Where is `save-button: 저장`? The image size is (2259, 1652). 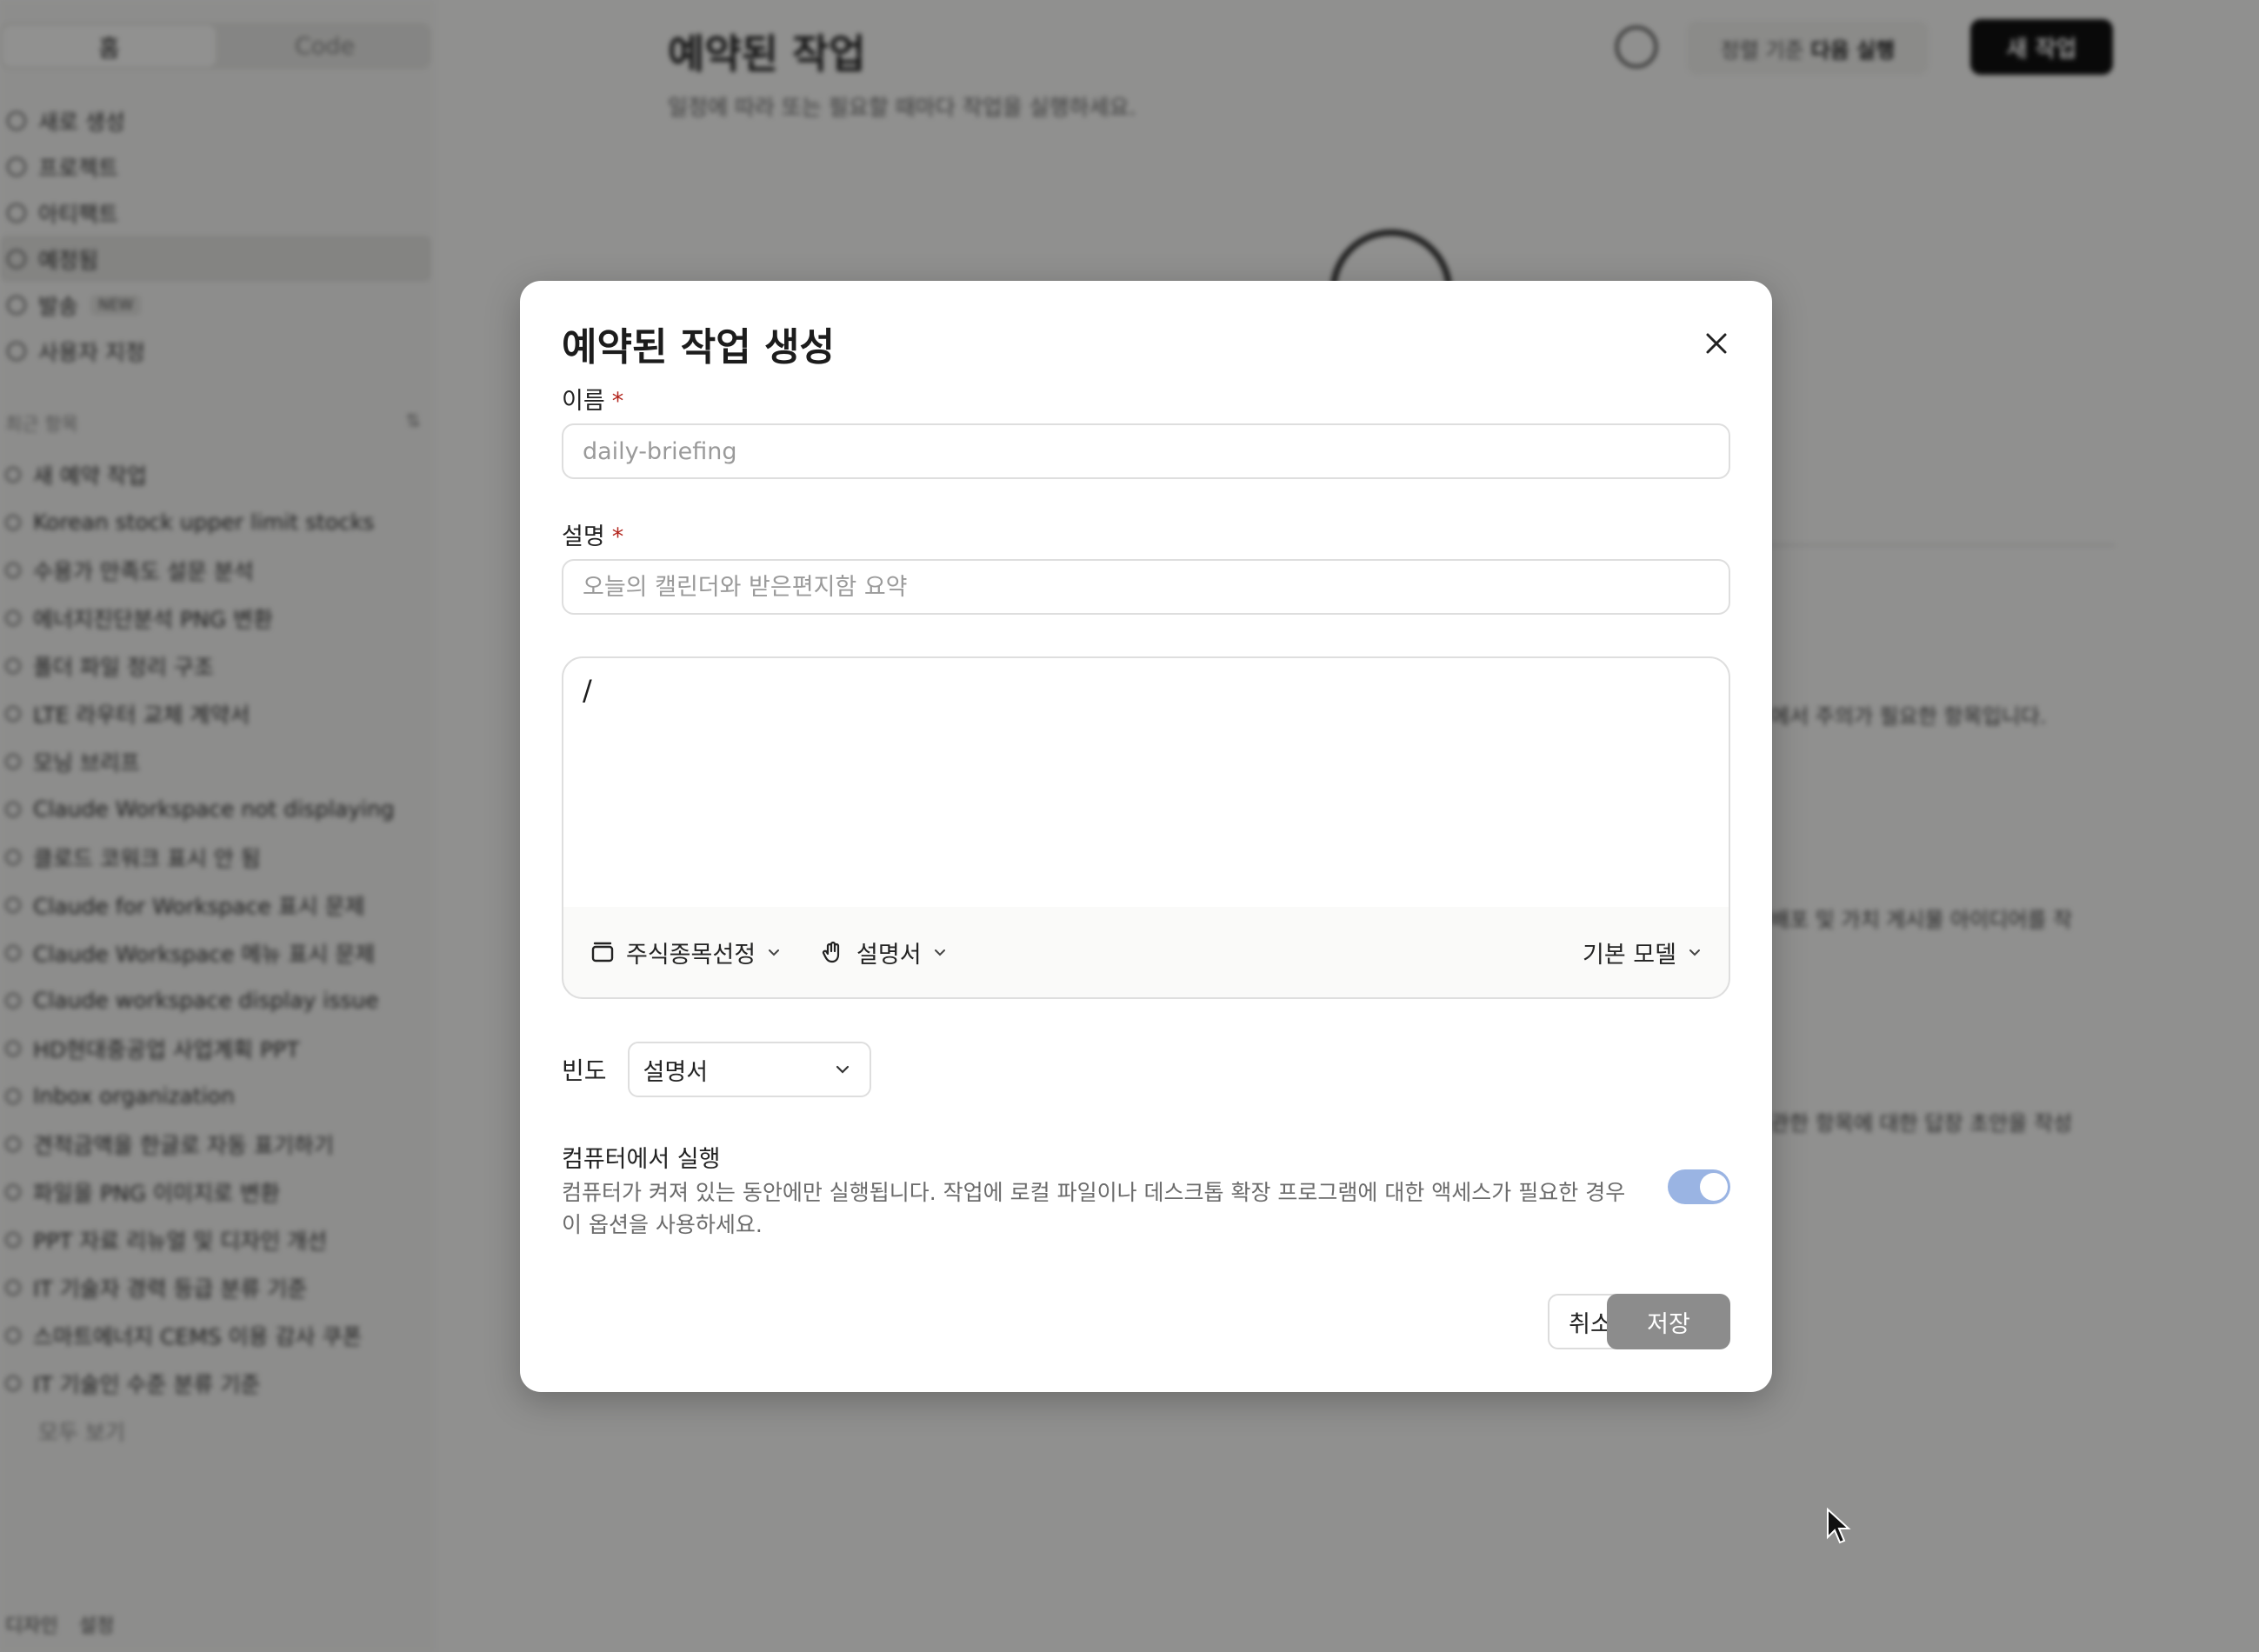
save-button: 저장 is located at coordinates (1668, 1321).